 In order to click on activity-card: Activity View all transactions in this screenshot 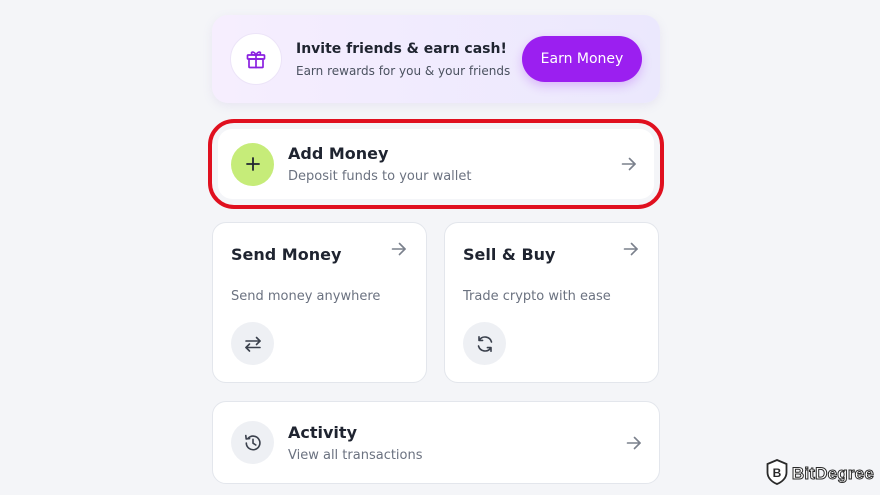, I will do `click(436, 442)`.